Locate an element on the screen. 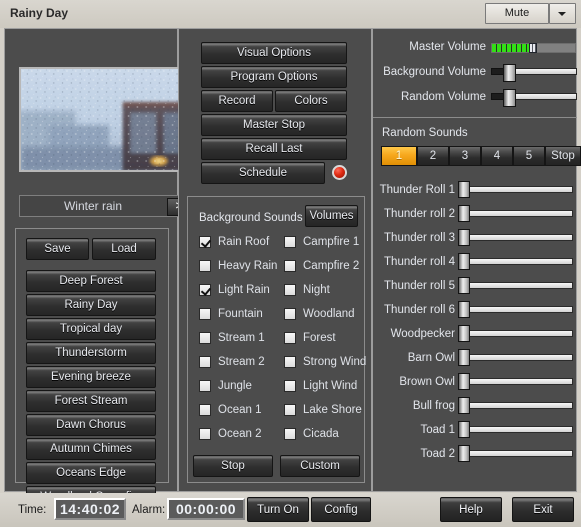  preset-button-6: Dawn Chorus is located at coordinates (91, 425).